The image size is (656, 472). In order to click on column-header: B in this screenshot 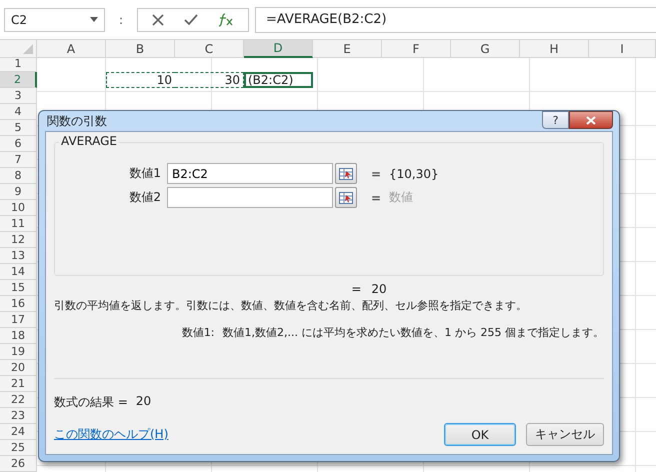, I will do `click(140, 49)`.